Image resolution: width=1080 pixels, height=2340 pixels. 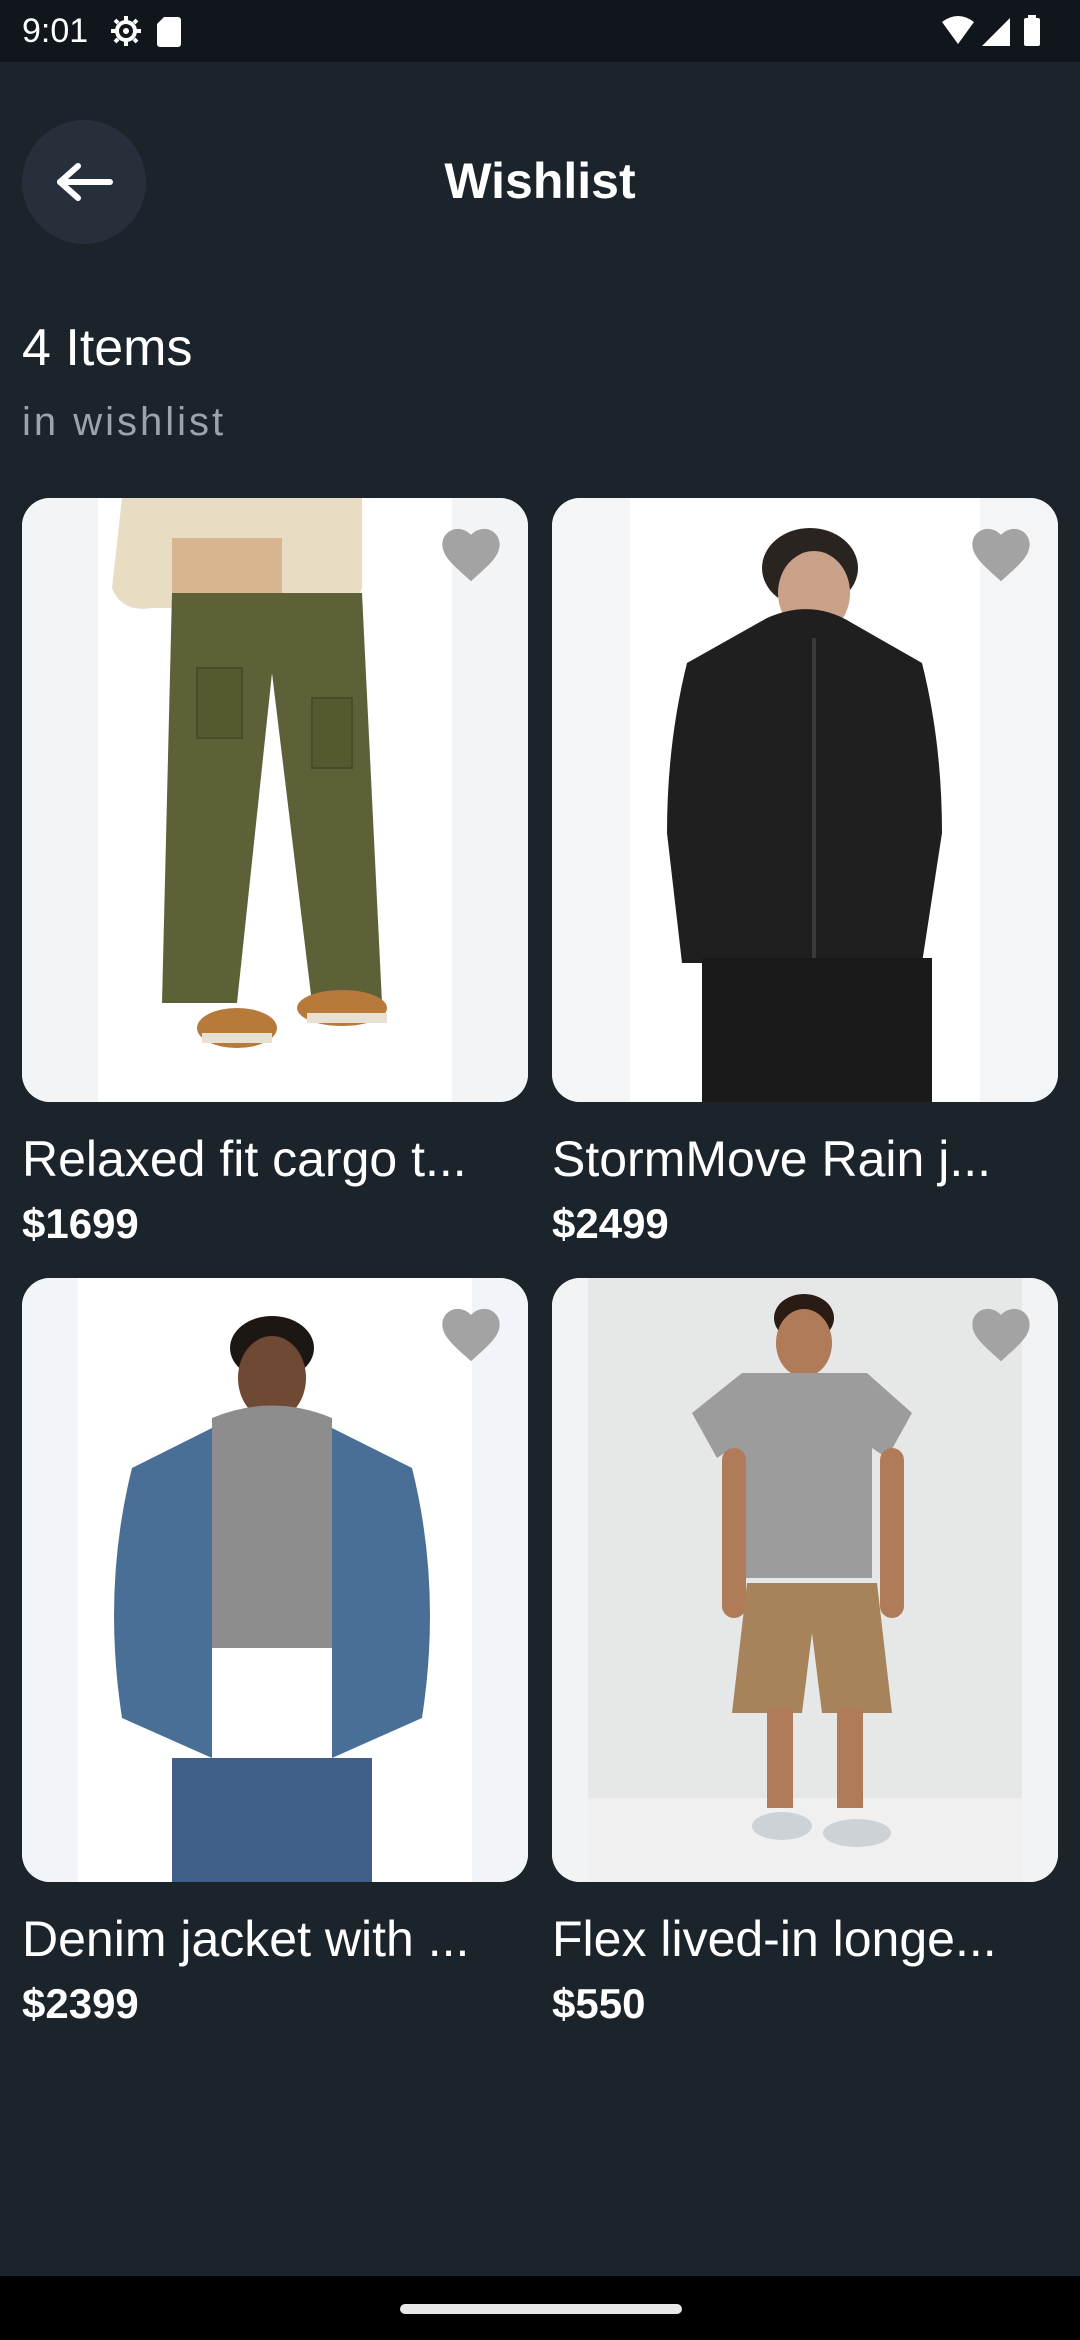 What do you see at coordinates (107, 348) in the screenshot?
I see `item-count: 4 Items` at bounding box center [107, 348].